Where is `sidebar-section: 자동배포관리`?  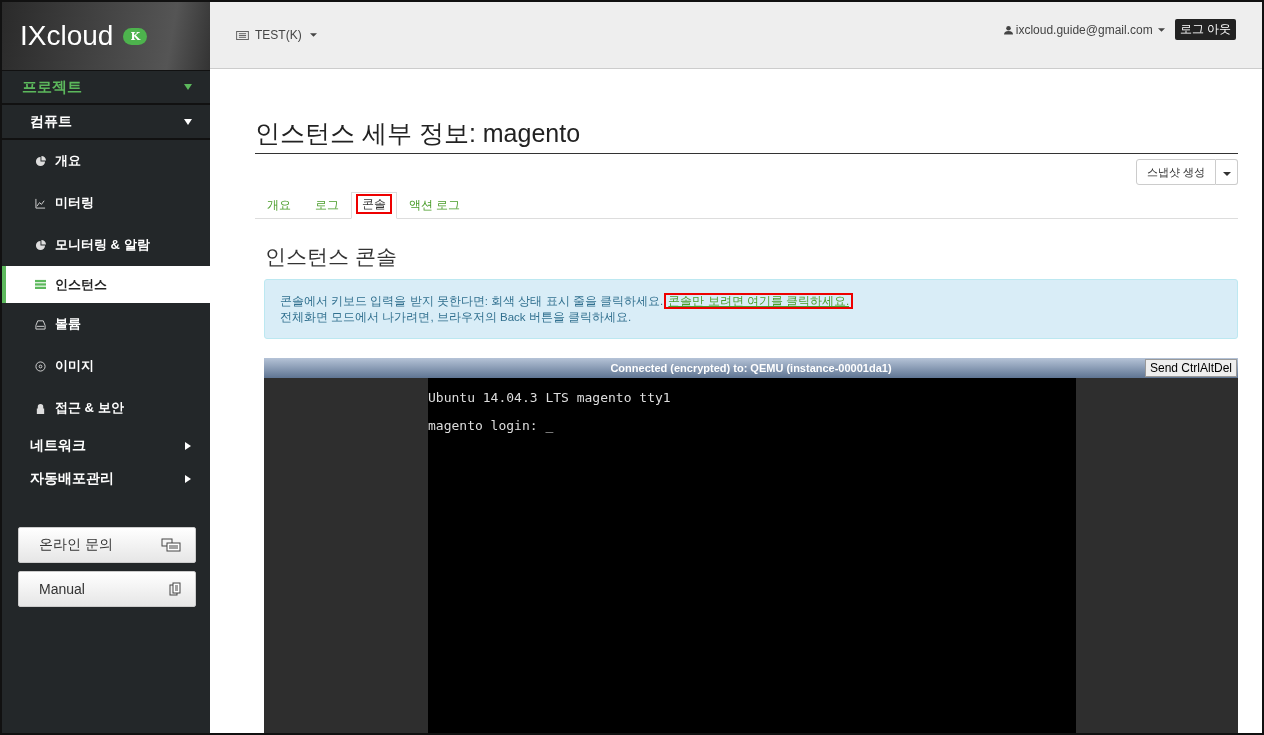
sidebar-section: 자동배포관리 is located at coordinates (106, 478).